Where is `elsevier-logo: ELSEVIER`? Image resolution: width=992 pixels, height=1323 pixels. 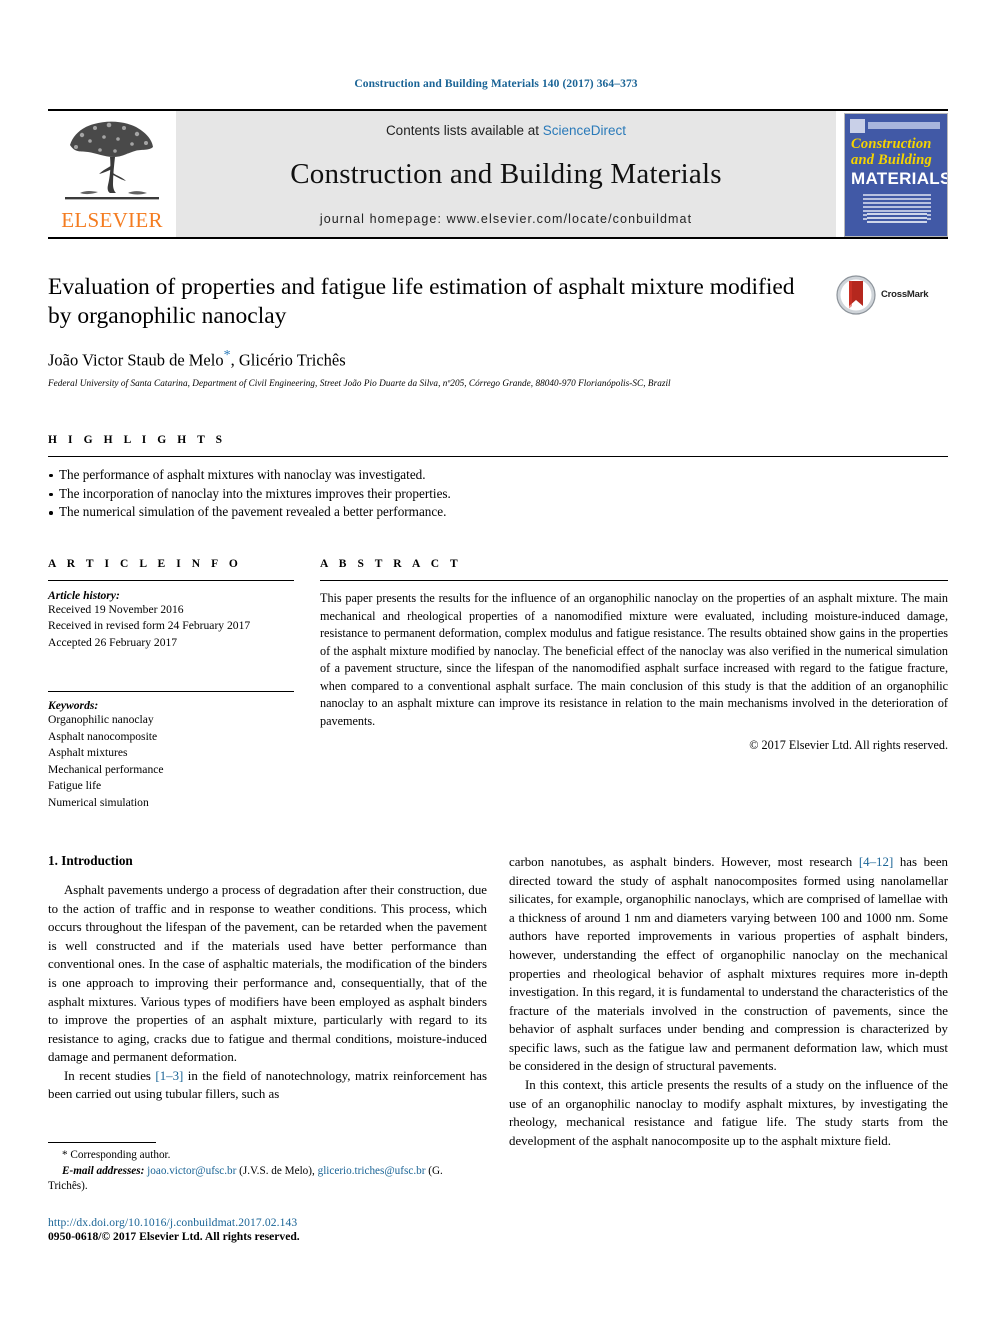 elsevier-logo: ELSEVIER is located at coordinates (112, 174).